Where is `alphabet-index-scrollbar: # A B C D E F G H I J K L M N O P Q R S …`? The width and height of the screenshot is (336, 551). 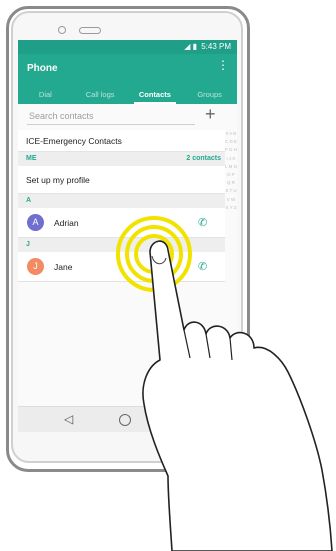
alphabet-index-scrollbar: # A B C D E F G H I J K L M N O P Q R S … is located at coordinates (231, 270).